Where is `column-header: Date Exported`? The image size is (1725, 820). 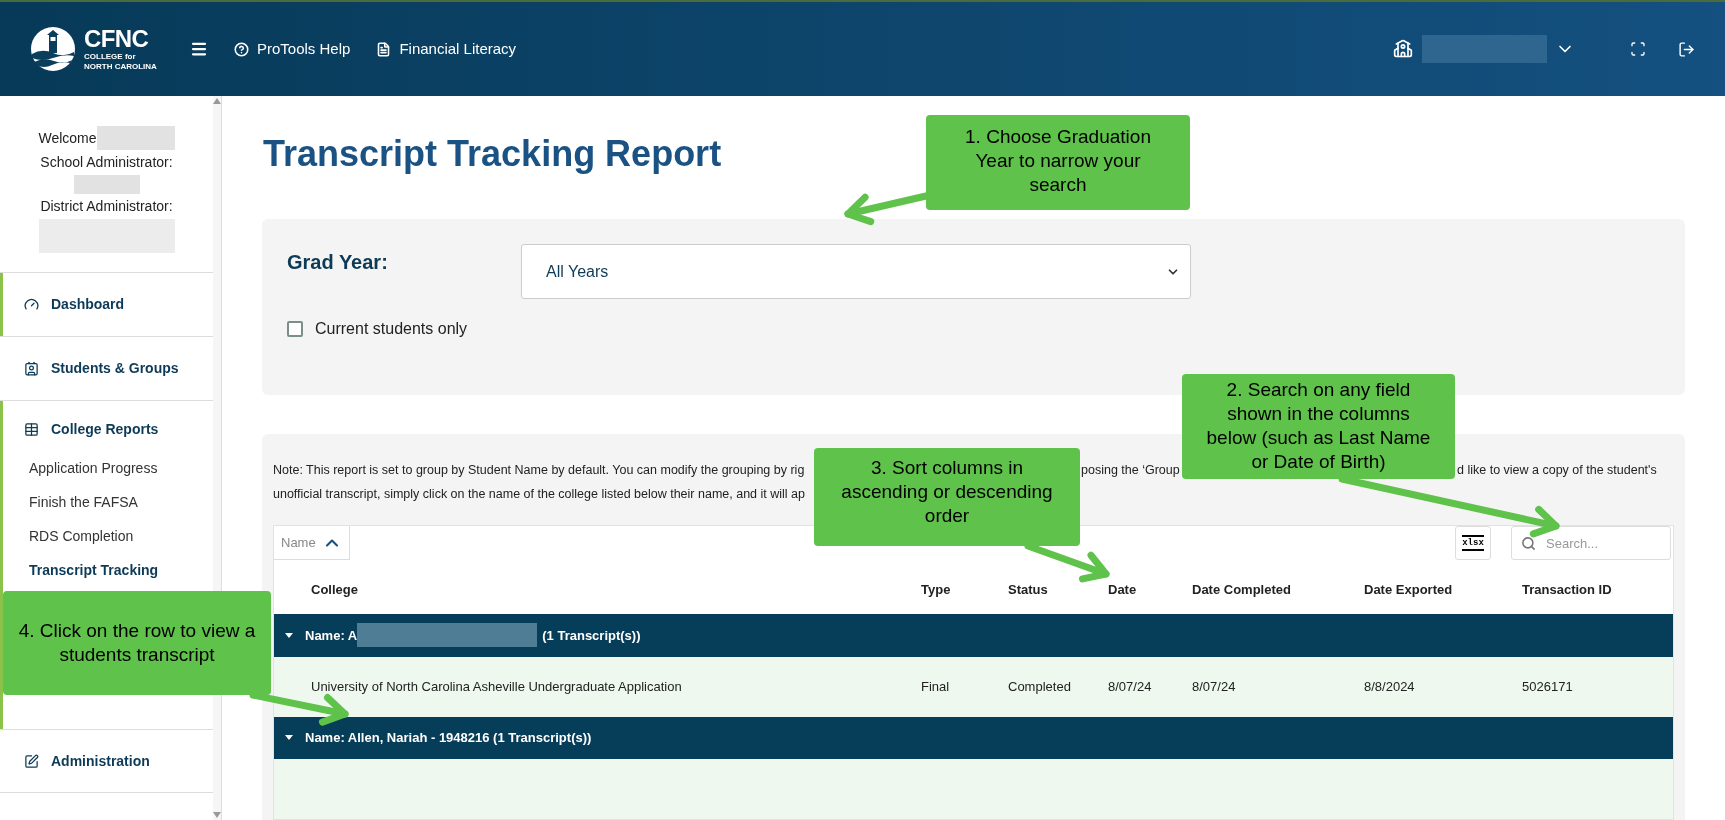
column-header: Date Exported is located at coordinates (1408, 590).